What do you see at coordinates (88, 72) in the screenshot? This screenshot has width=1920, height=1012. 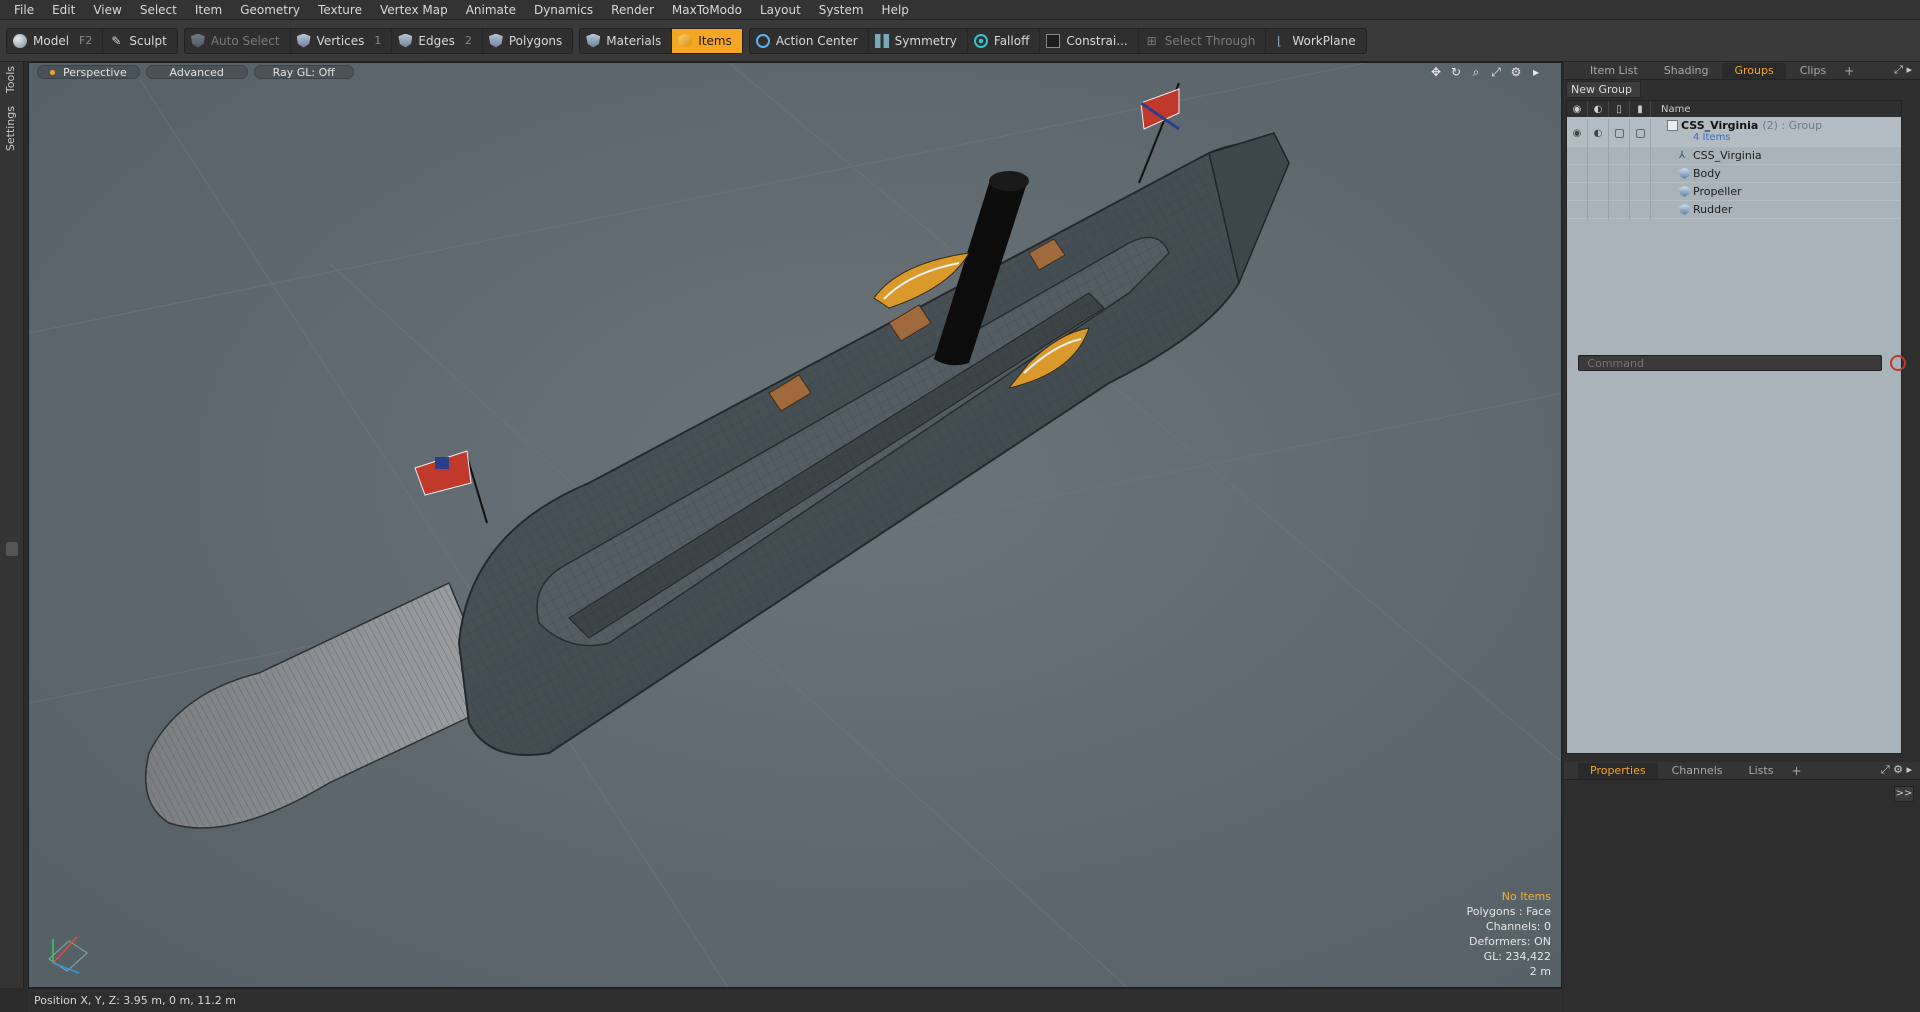 I see `view-type-dropdown: Perspective` at bounding box center [88, 72].